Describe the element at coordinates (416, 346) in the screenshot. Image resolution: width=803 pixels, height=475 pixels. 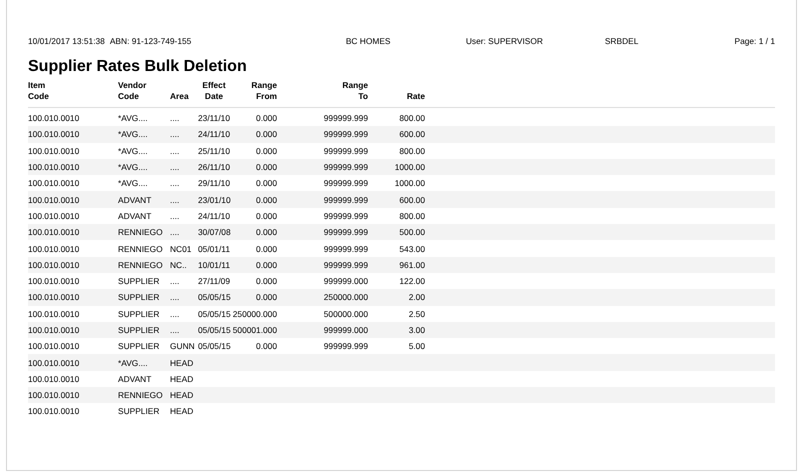
I see `table-cell: 5.00` at that location.